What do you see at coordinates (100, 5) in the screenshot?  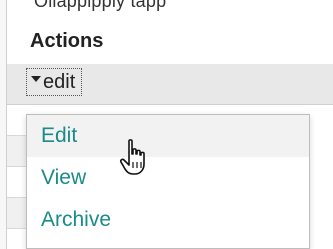 I see `cropped-text-top: Ollapplpply tapp` at bounding box center [100, 5].